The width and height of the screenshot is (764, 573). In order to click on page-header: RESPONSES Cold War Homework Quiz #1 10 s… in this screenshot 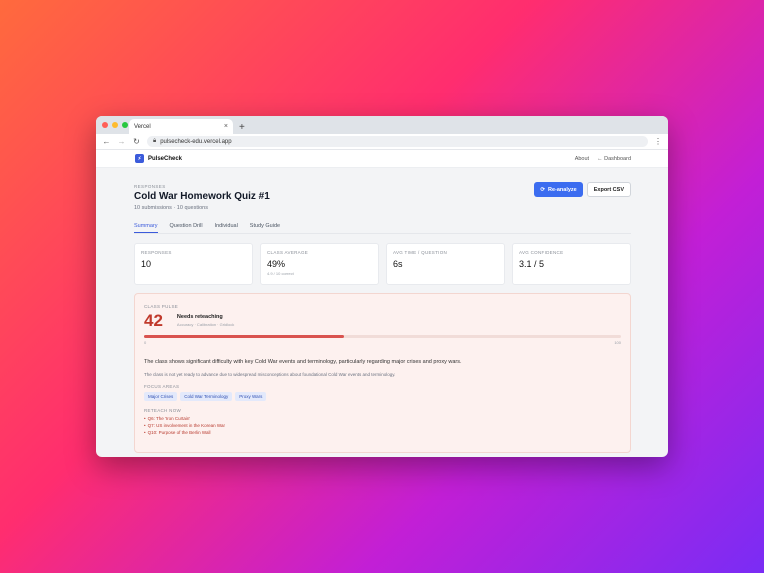, I will do `click(382, 196)`.